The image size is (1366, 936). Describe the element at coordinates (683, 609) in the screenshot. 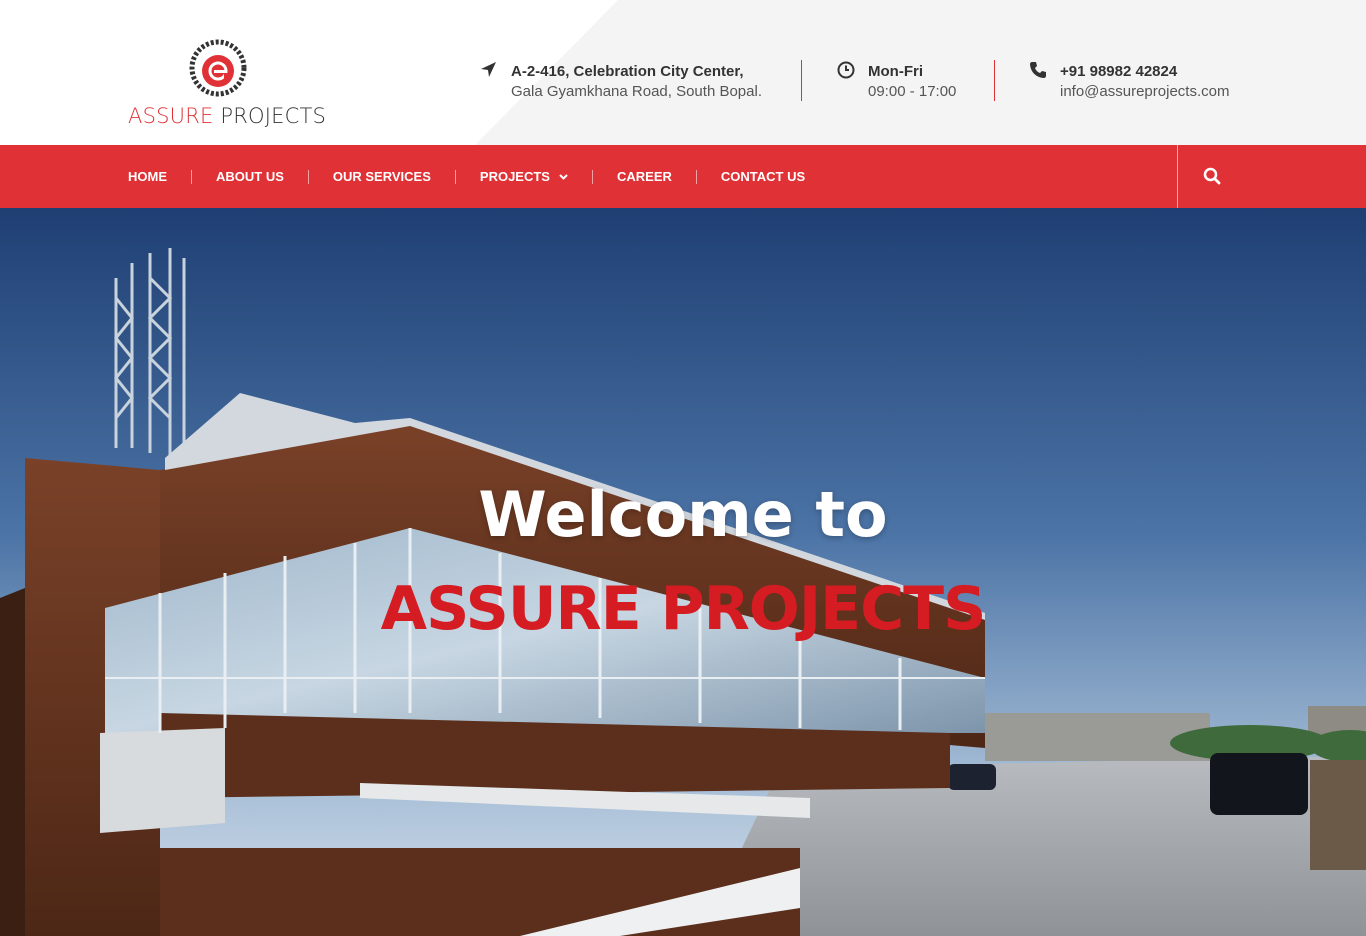

I see `hero-title-line2: ASSURE PROJECTS` at that location.